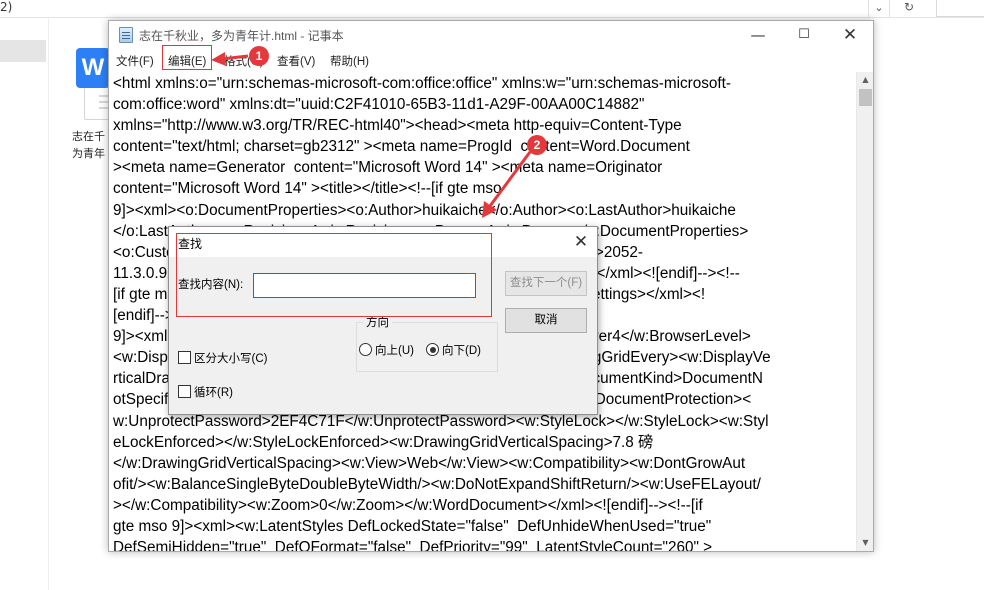 This screenshot has width=984, height=590. I want to click on refresh-icon: ↻, so click(909, 8).